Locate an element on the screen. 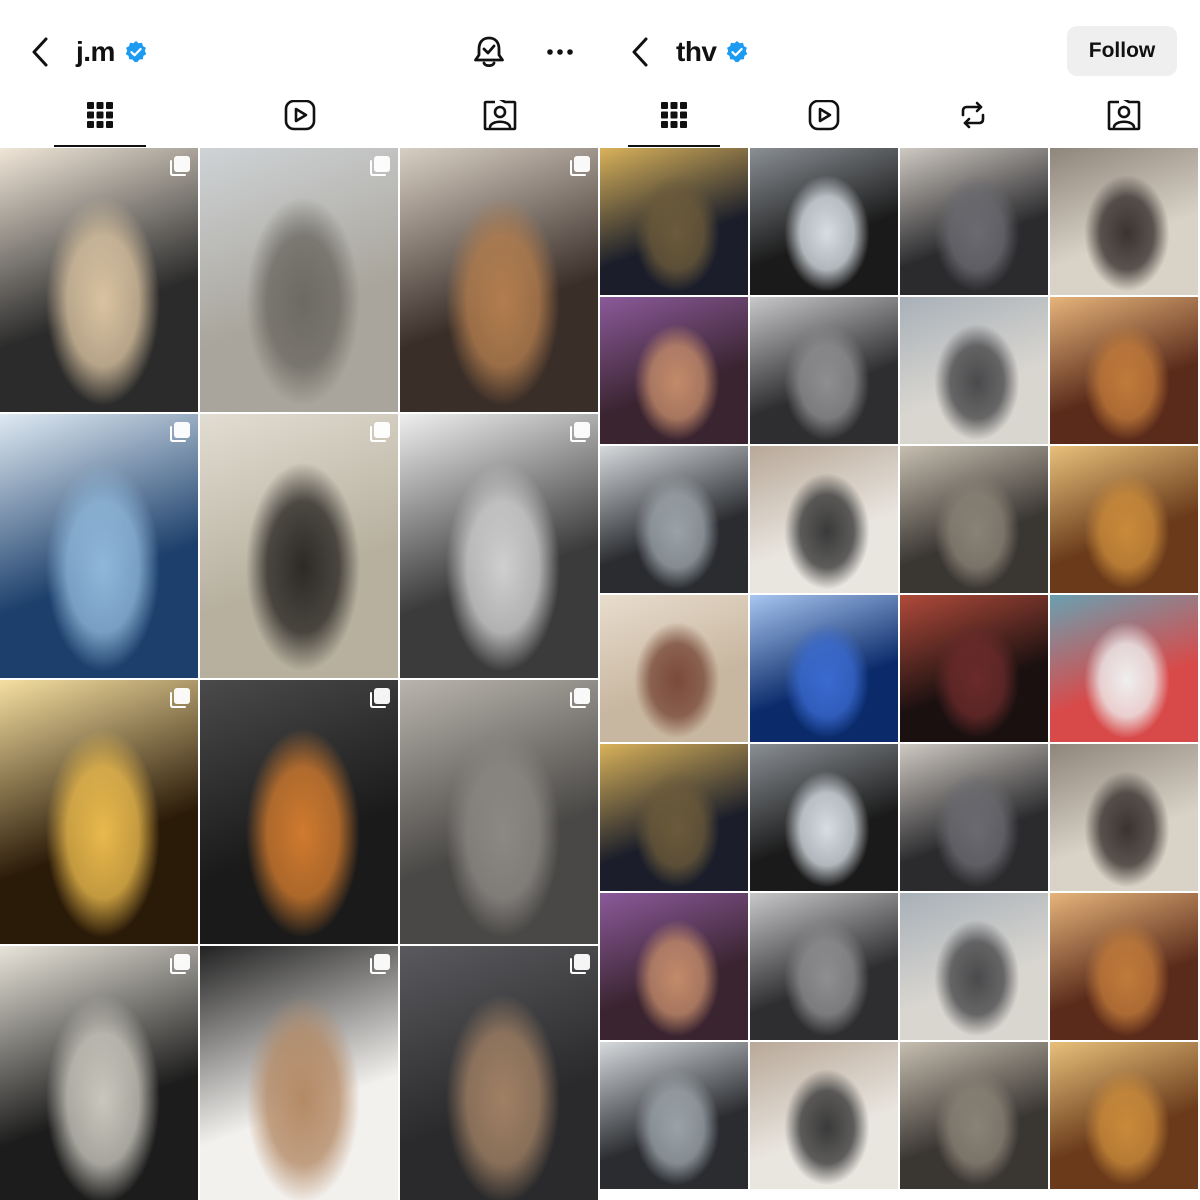  follow-button: Follow is located at coordinates (1122, 51).